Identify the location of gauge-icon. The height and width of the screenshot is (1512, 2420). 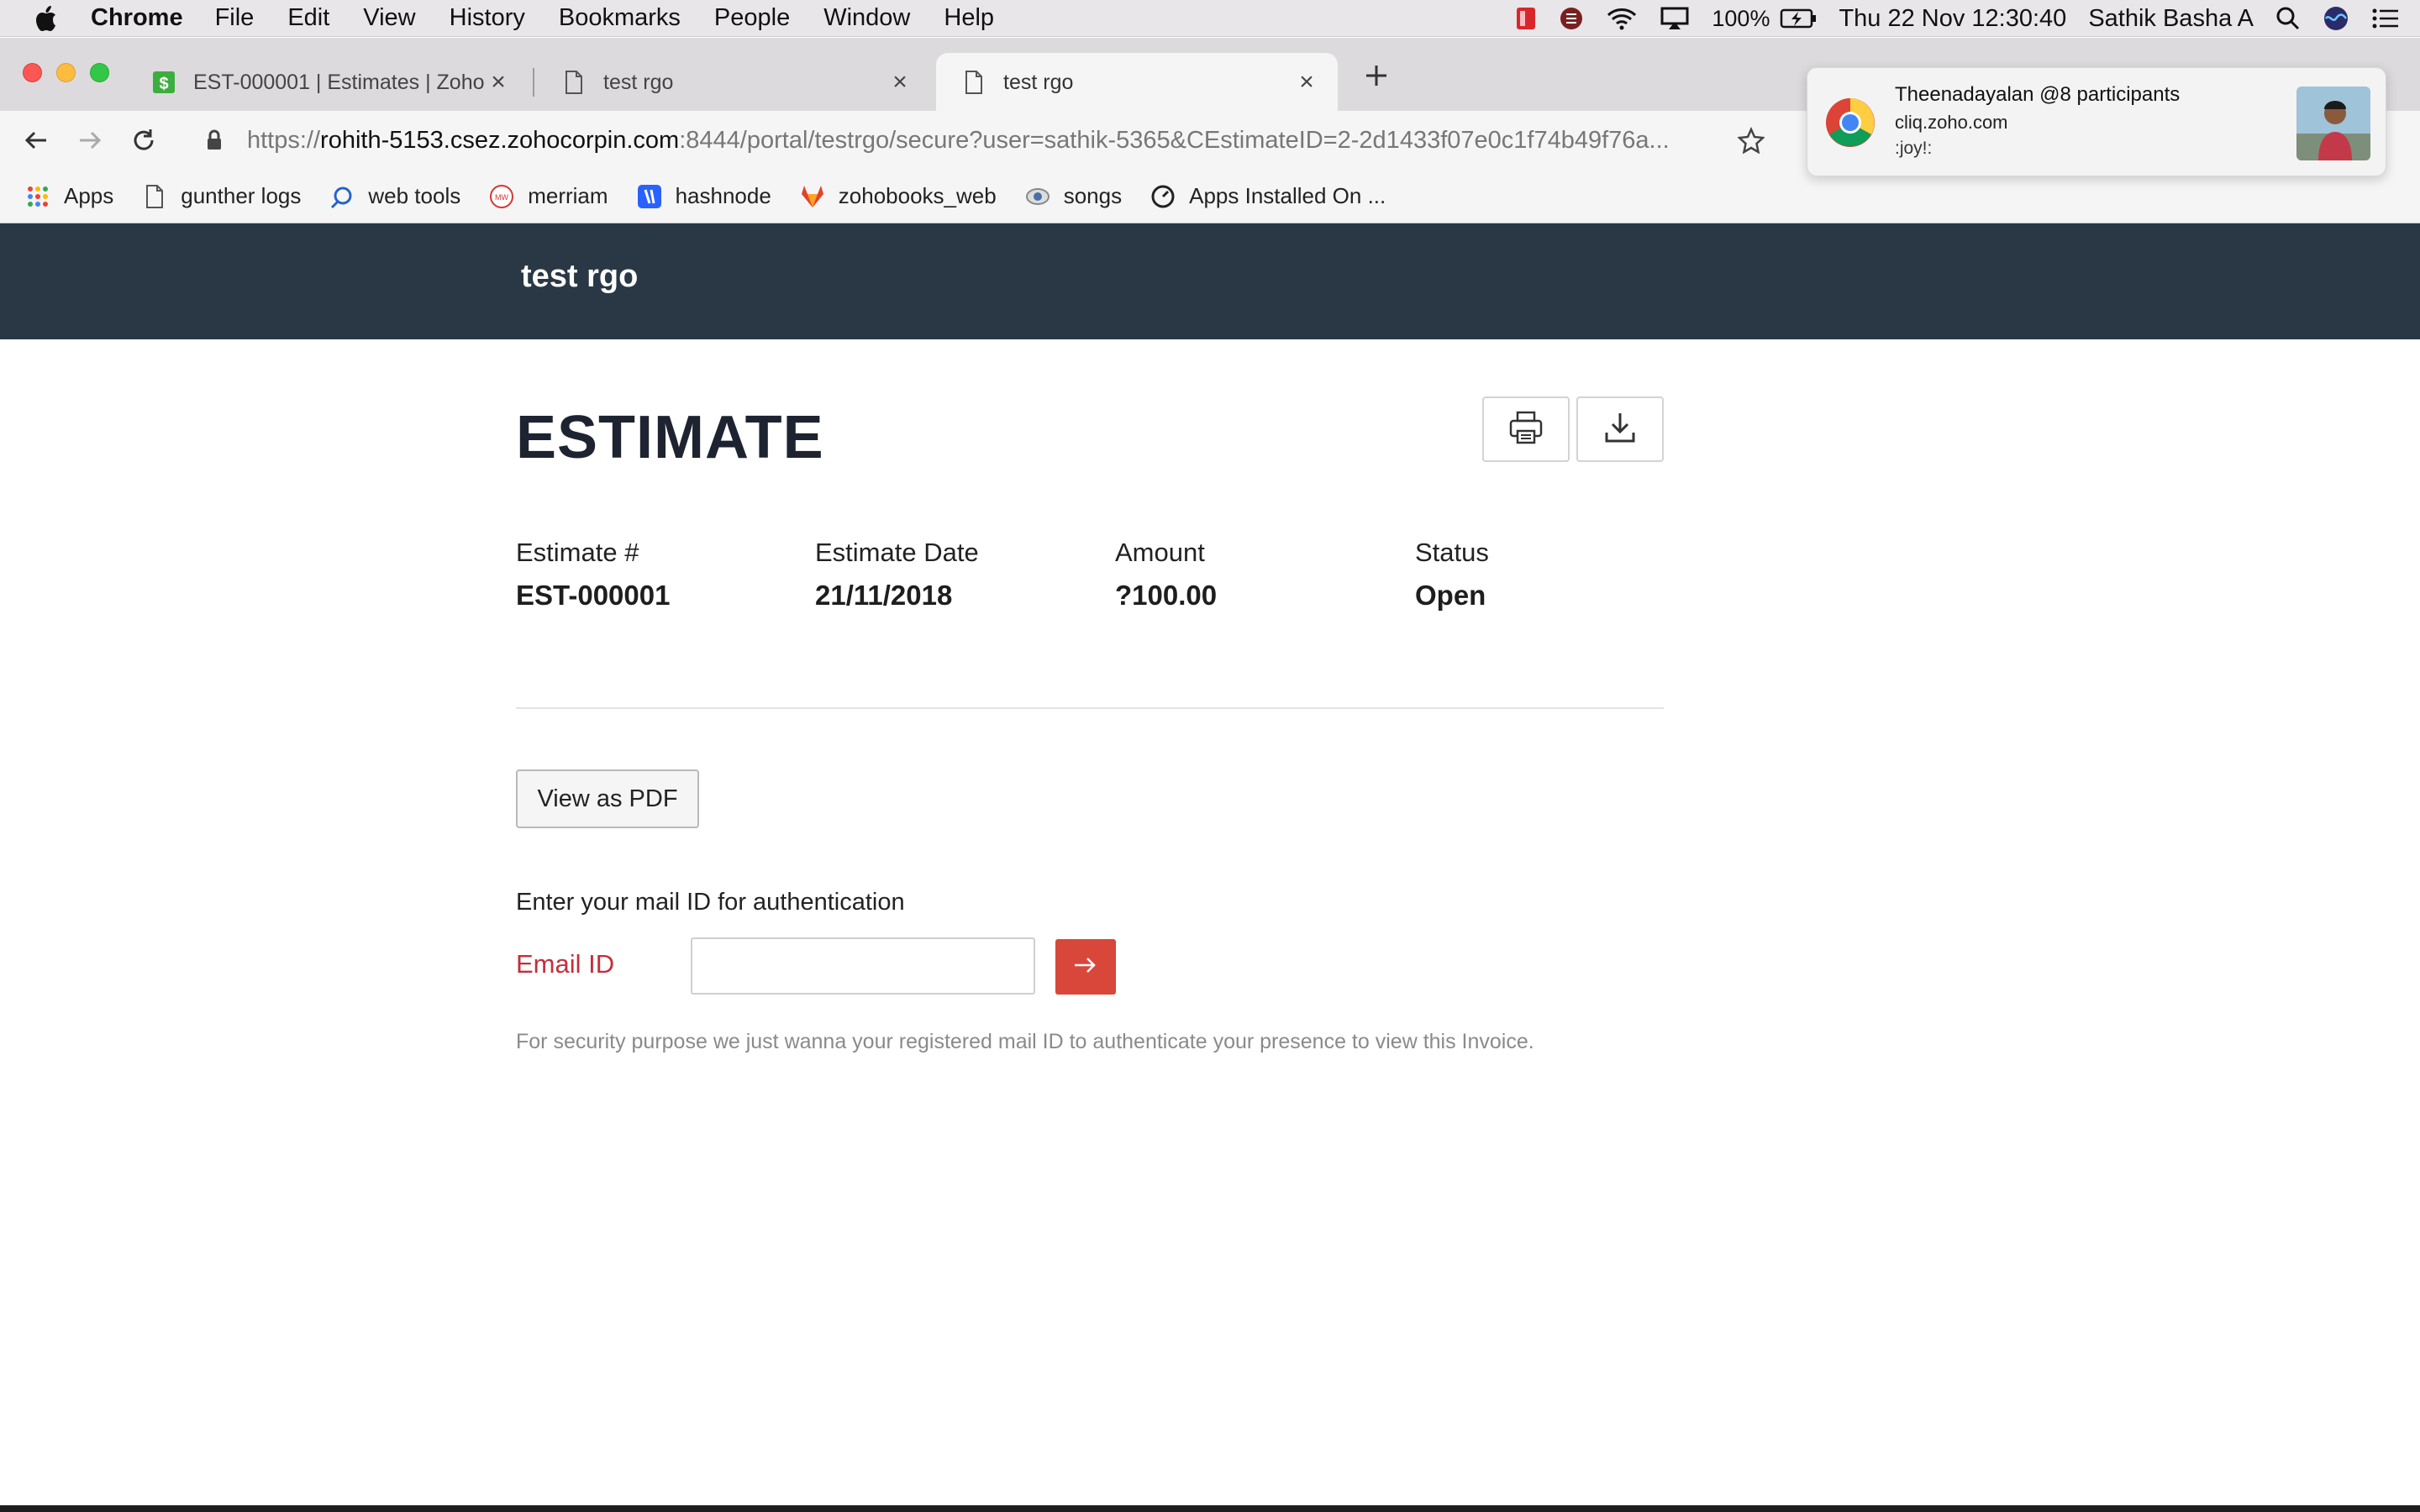
(1163, 196).